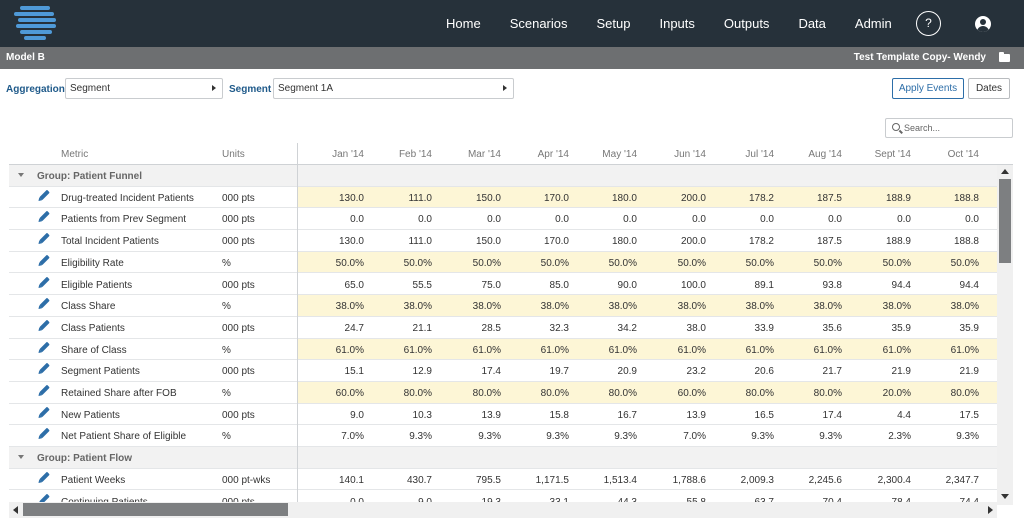  Describe the element at coordinates (233, 154) in the screenshot. I see `units-column-header: Units` at that location.